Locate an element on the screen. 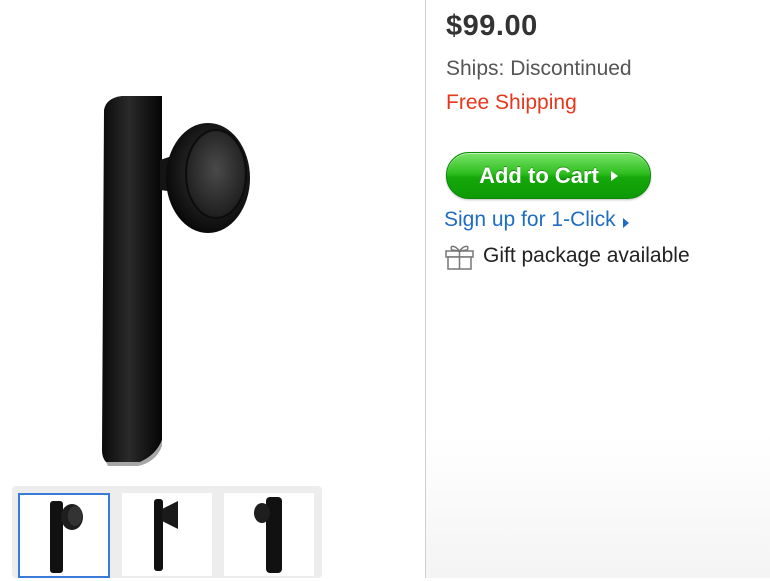  shipping-status: Ships: Discontinued is located at coordinates (539, 68).